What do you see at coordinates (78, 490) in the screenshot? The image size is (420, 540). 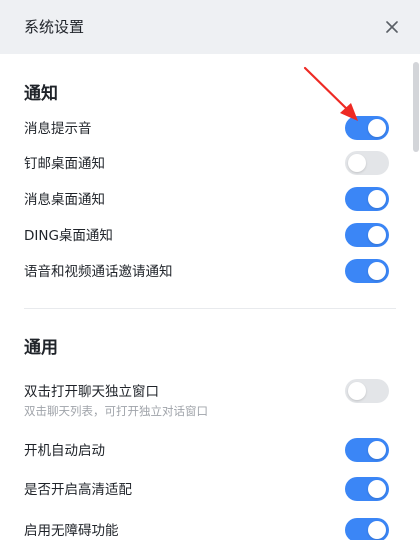 I see `setting-label: 是否开启高清适配` at bounding box center [78, 490].